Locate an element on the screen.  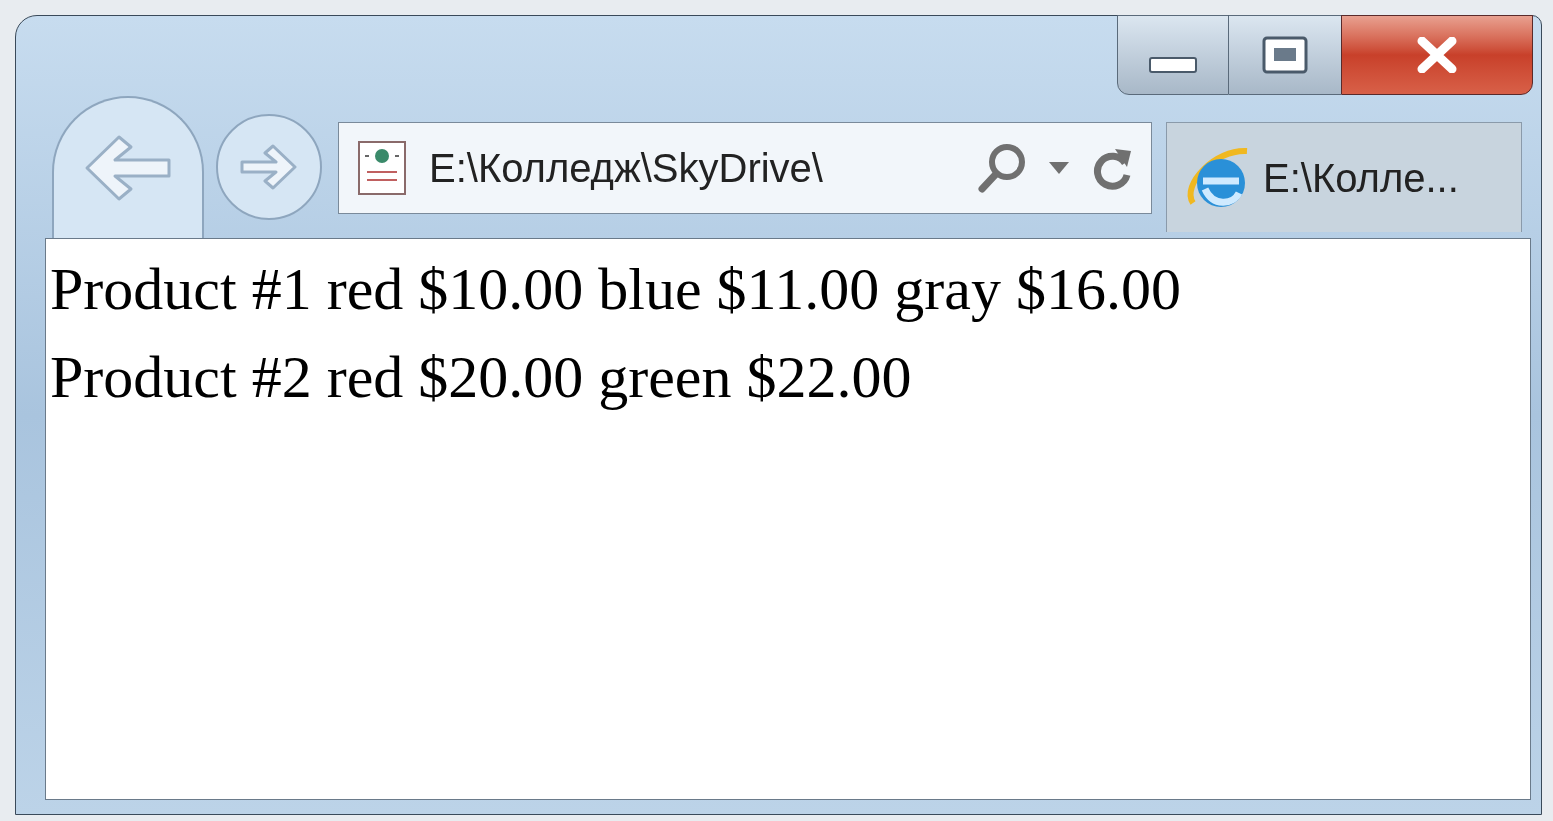
close-icon is located at coordinates (1437, 55).